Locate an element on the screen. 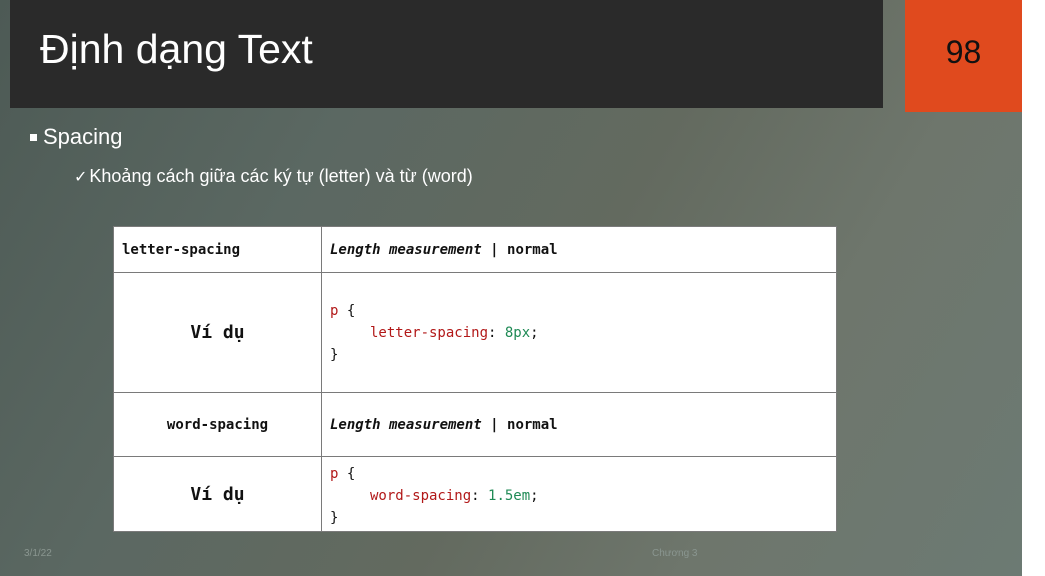 The width and height of the screenshot is (1045, 576). footer-date: 3/1/22 is located at coordinates (38, 553).